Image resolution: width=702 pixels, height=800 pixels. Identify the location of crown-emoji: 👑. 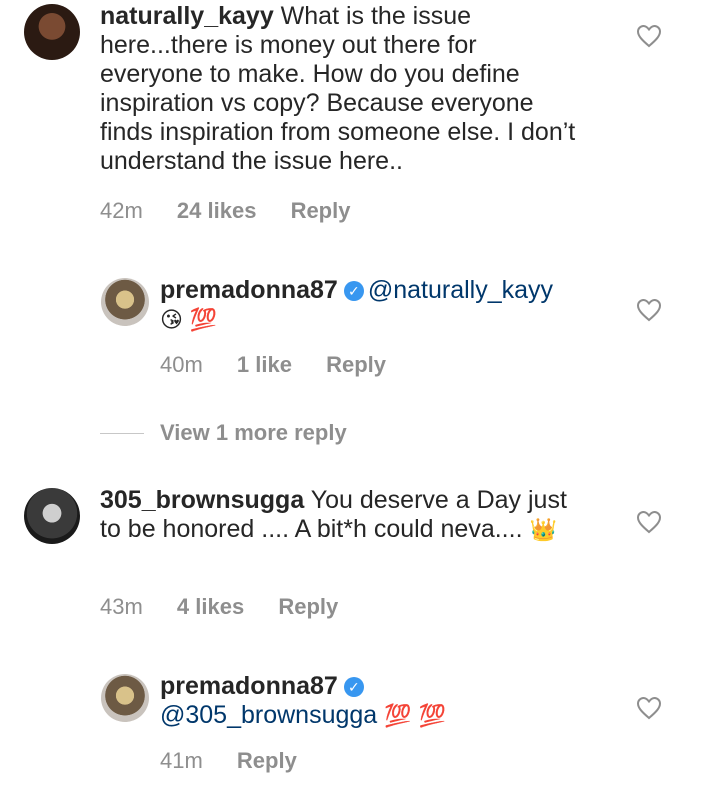
(543, 529).